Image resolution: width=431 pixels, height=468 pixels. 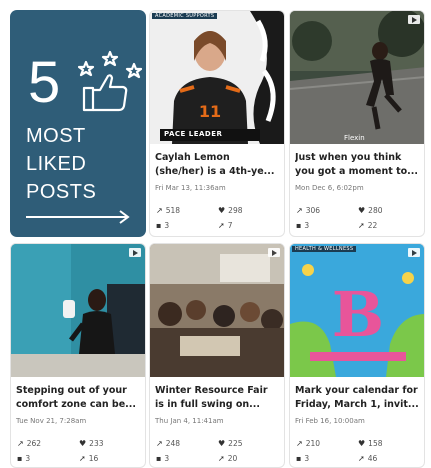 What do you see at coordinates (228, 458) in the screenshot?
I see `shares-stat: ➚ 20` at bounding box center [228, 458].